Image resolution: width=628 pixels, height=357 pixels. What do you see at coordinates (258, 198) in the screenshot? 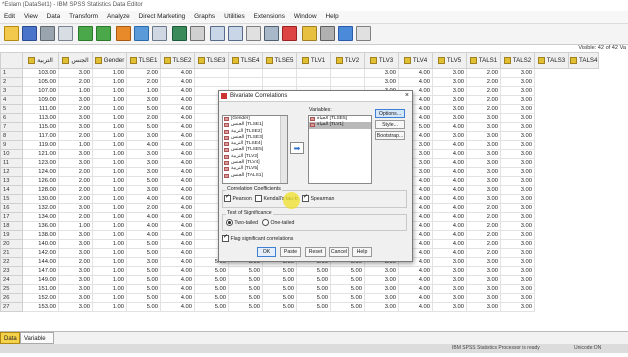
I see `kendall-checkbox` at bounding box center [258, 198].